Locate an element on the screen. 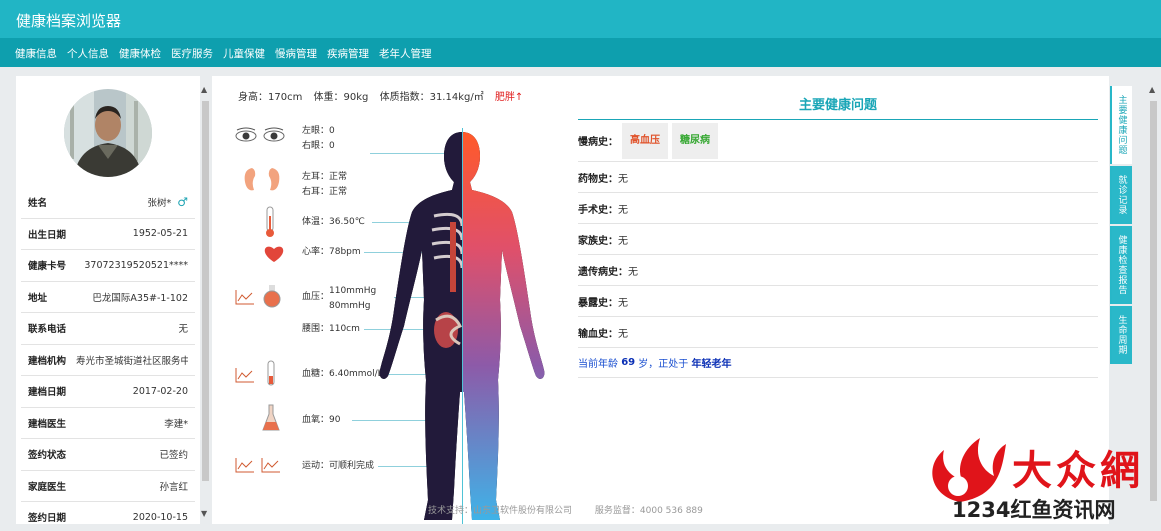 This screenshot has height=531, width=1161. body-midline is located at coordinates (462, 326).